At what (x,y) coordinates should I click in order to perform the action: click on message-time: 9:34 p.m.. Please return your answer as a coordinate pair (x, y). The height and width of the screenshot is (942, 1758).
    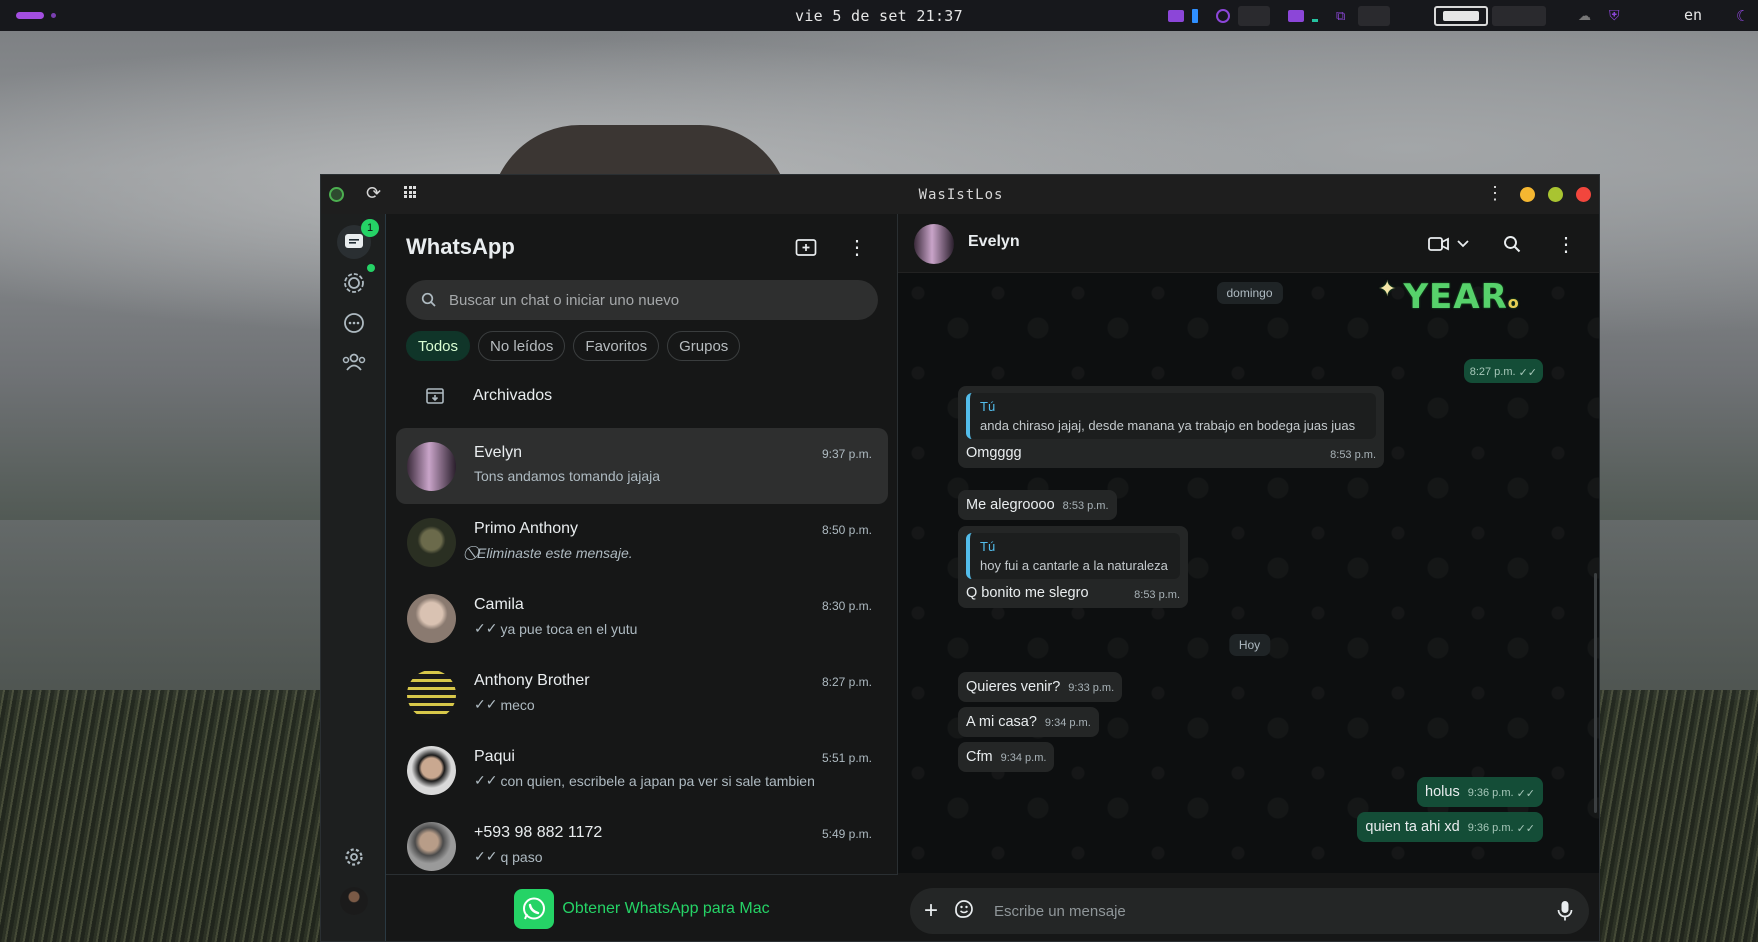
    Looking at the image, I should click on (1023, 758).